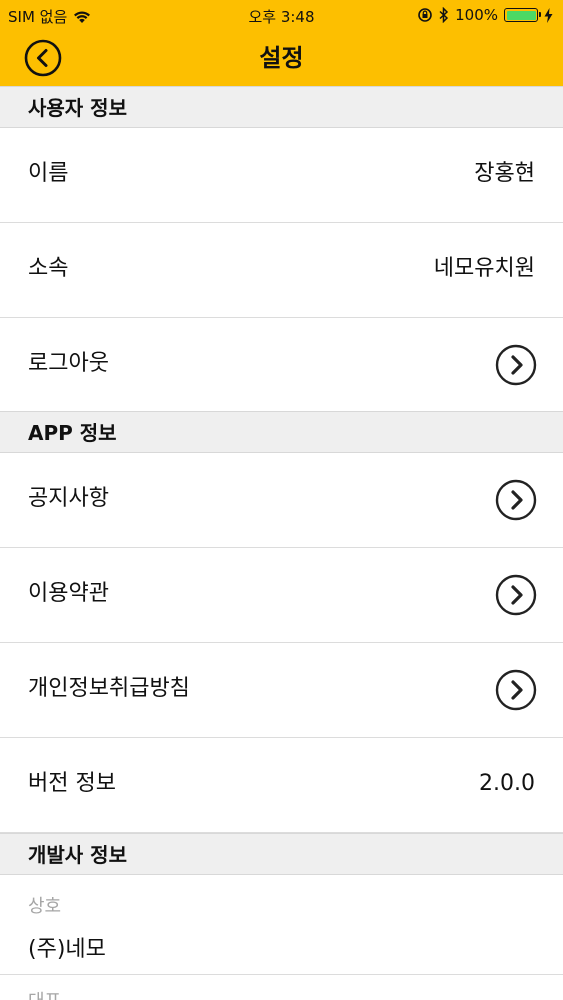 This screenshot has width=563, height=1000. Describe the element at coordinates (476, 15) in the screenshot. I see `battery-percent: 100%` at that location.